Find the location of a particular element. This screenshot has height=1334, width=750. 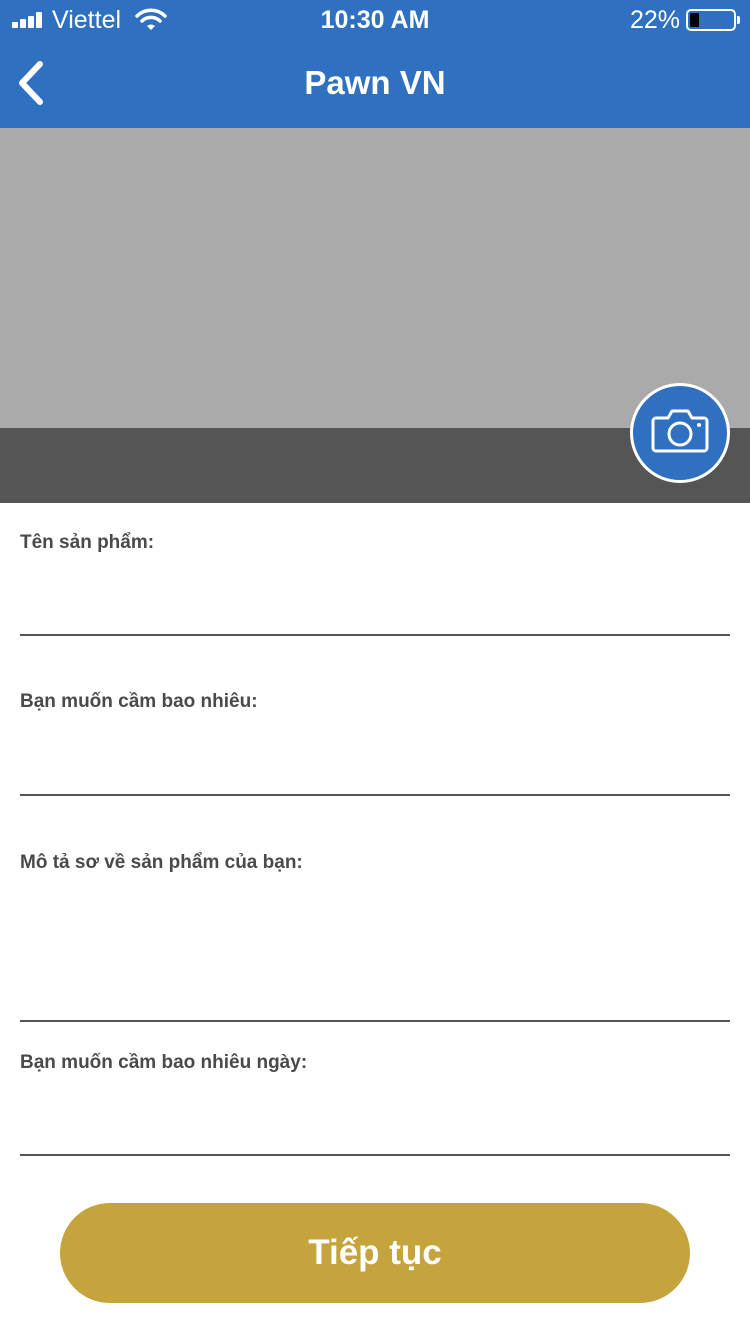

page-title: Pawn VN is located at coordinates (375, 82).